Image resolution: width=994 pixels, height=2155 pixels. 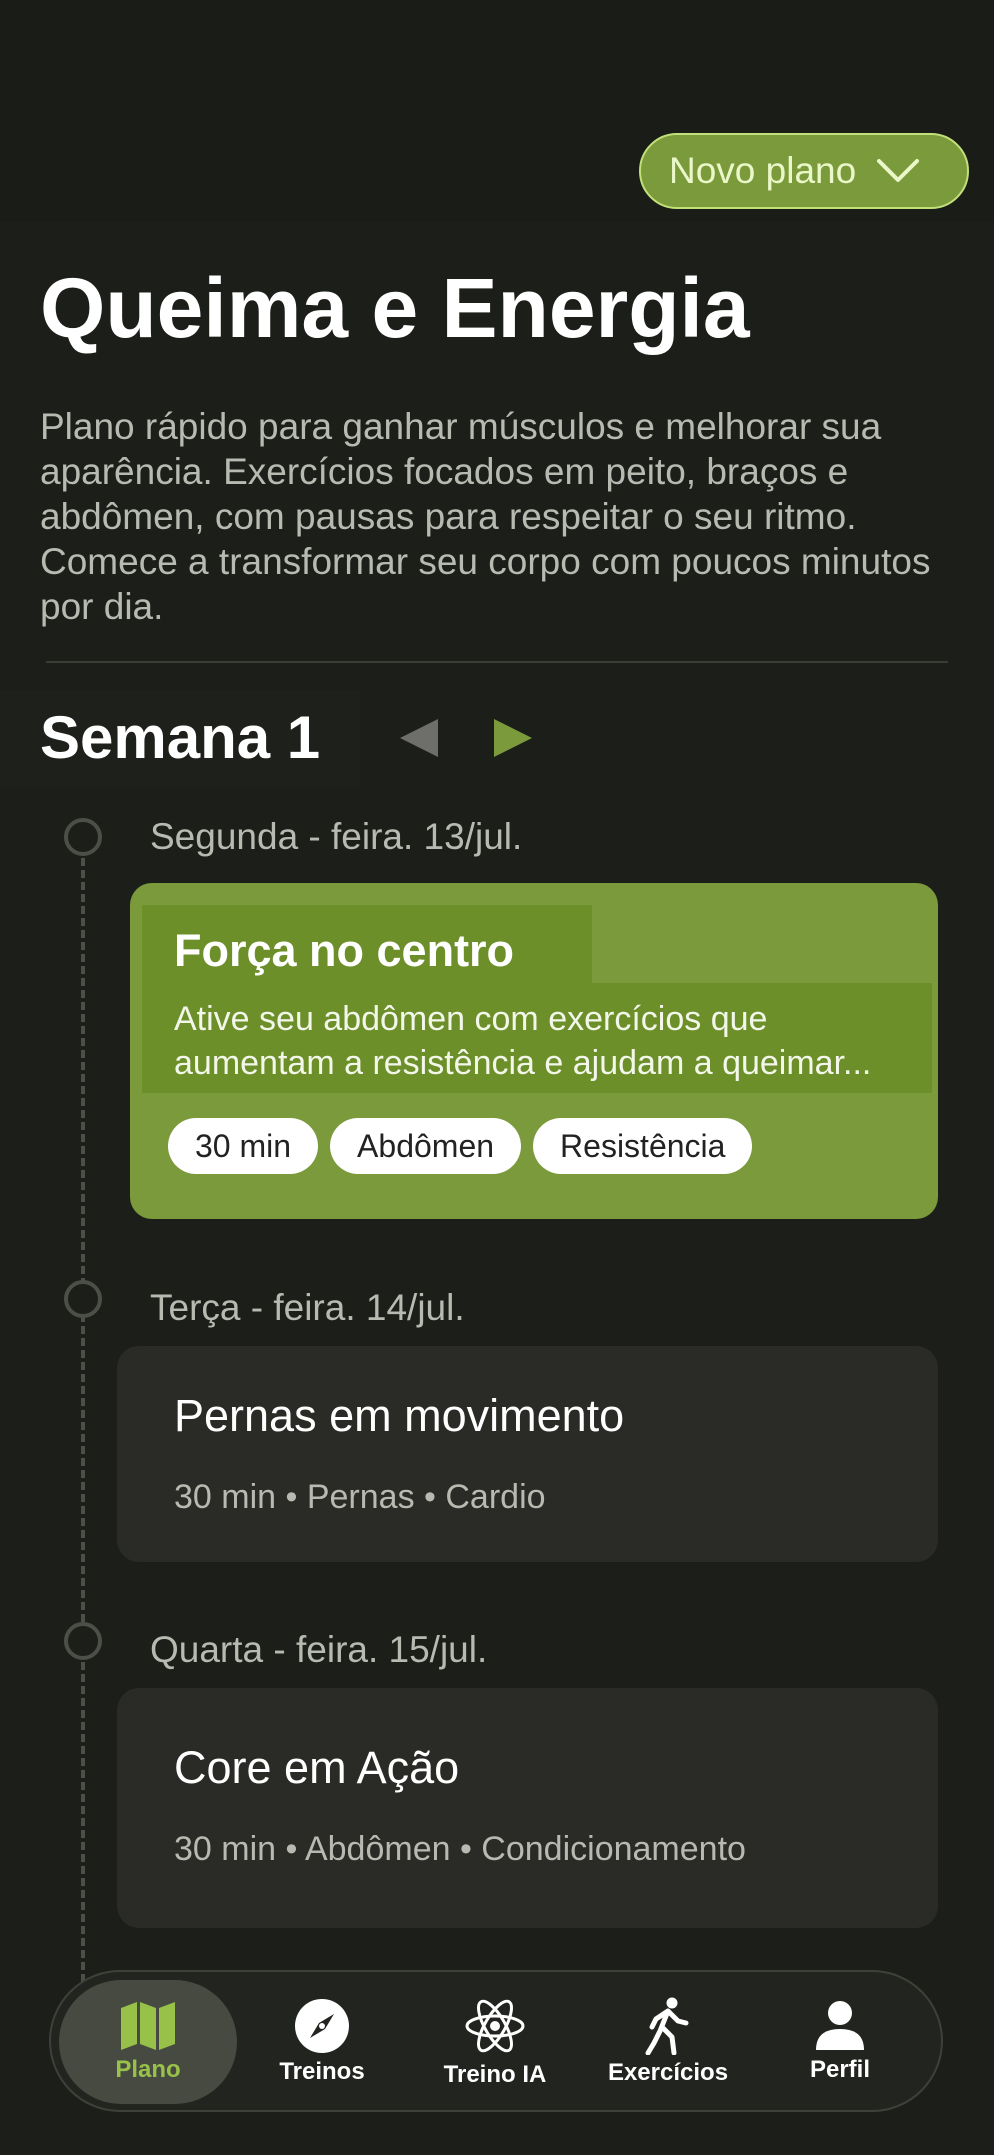 I want to click on walking-person-icon, so click(x=667, y=2026).